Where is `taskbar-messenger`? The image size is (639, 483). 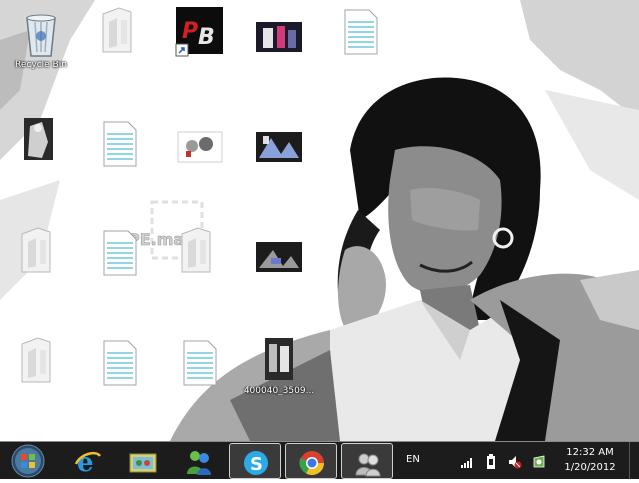 taskbar-messenger is located at coordinates (199, 461).